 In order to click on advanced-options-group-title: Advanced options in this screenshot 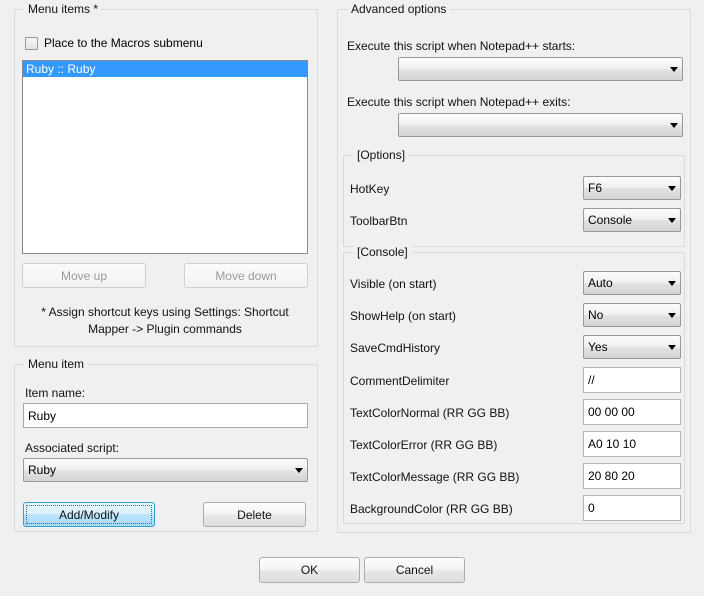, I will do `click(399, 9)`.